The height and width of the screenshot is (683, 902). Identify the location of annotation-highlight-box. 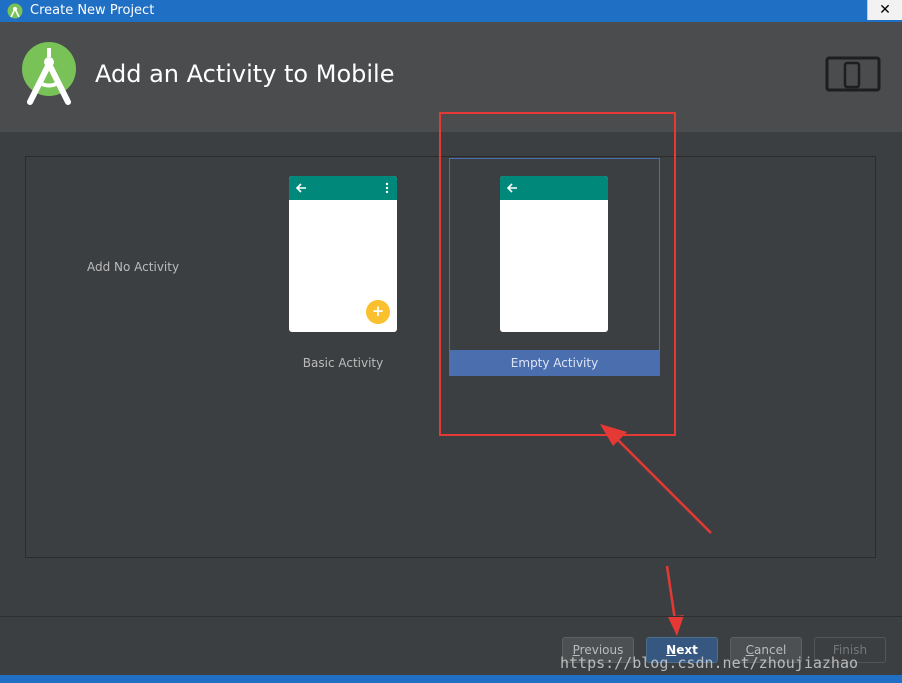
(557, 274).